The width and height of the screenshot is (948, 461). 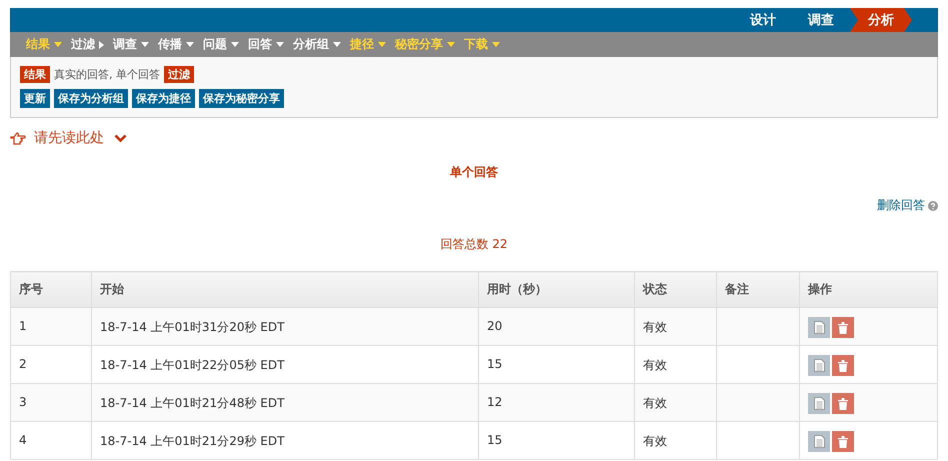 What do you see at coordinates (821, 20) in the screenshot?
I see `mode-tab: 调查` at bounding box center [821, 20].